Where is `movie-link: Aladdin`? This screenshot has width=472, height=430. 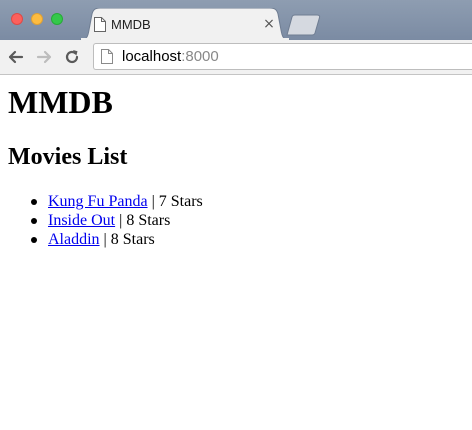 movie-link: Aladdin is located at coordinates (74, 239).